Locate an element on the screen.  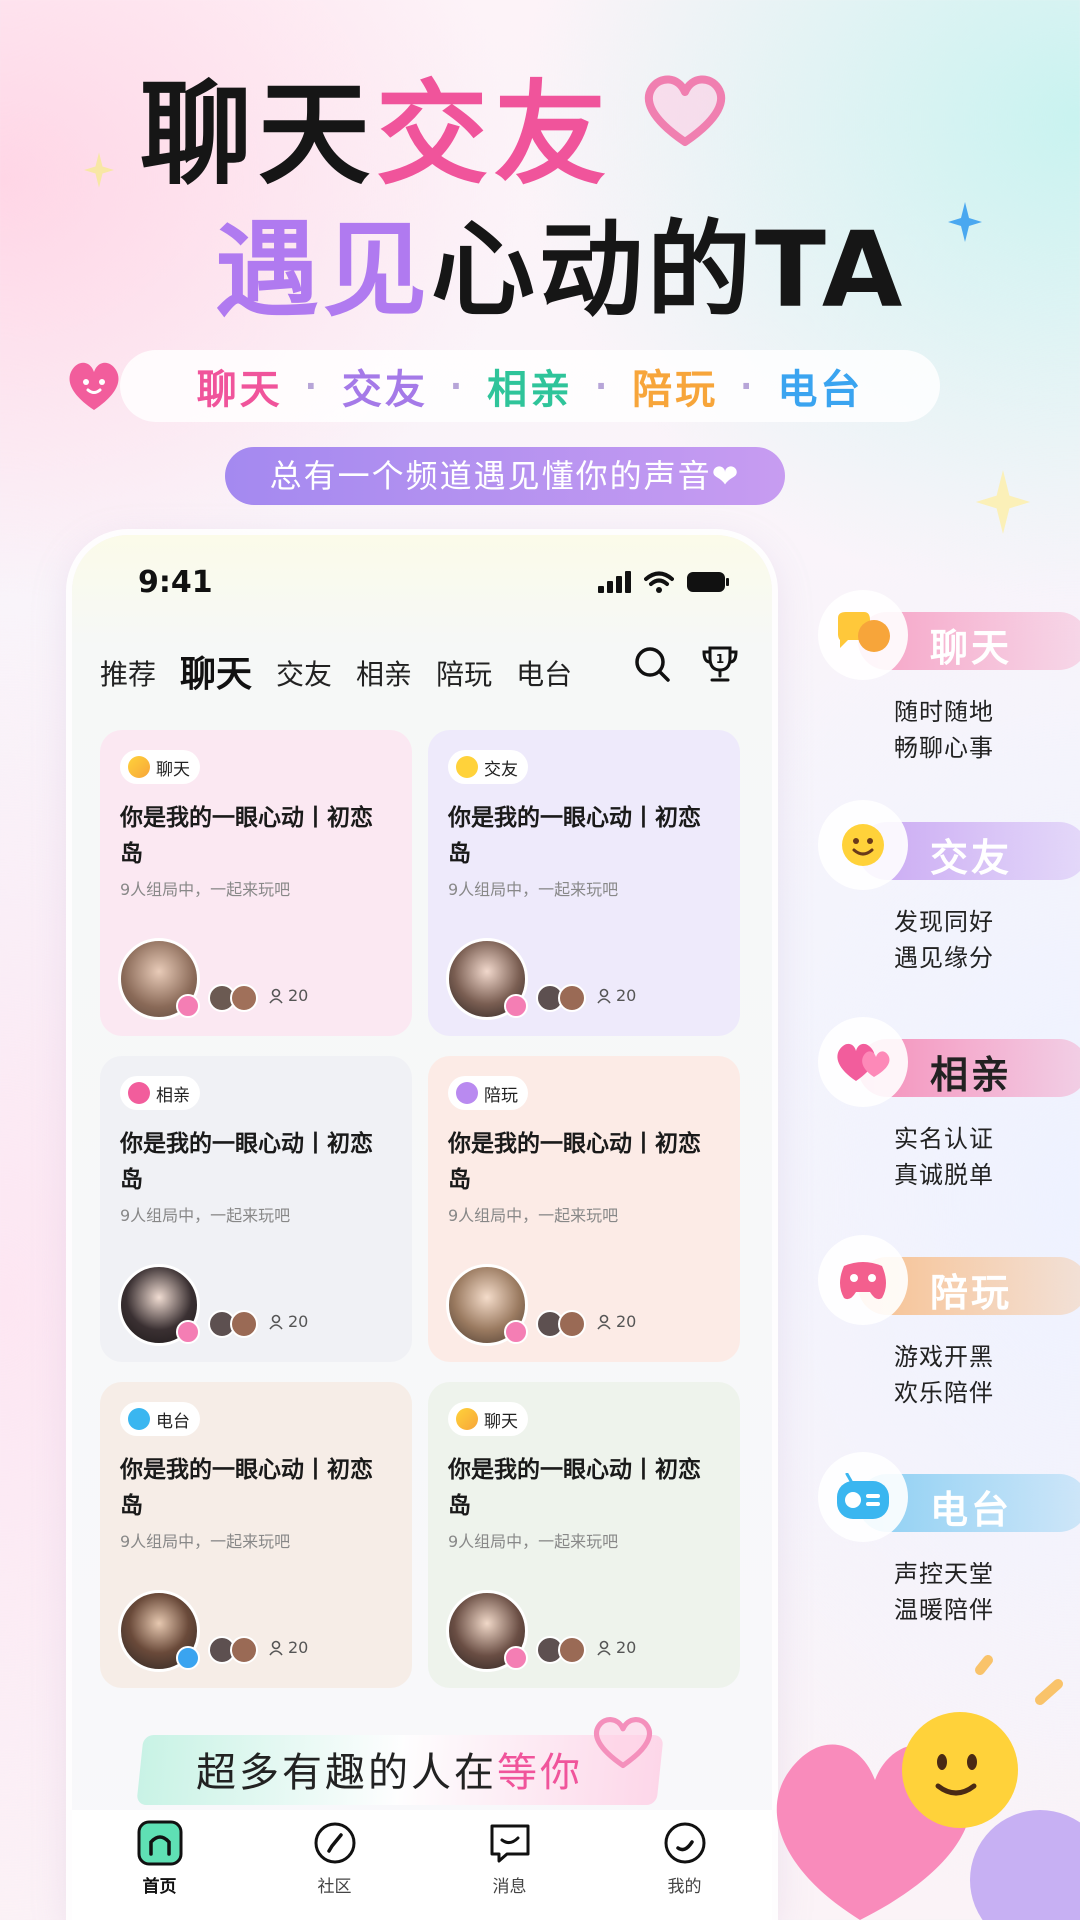
category-friends: 交友 is located at coordinates (384, 390).